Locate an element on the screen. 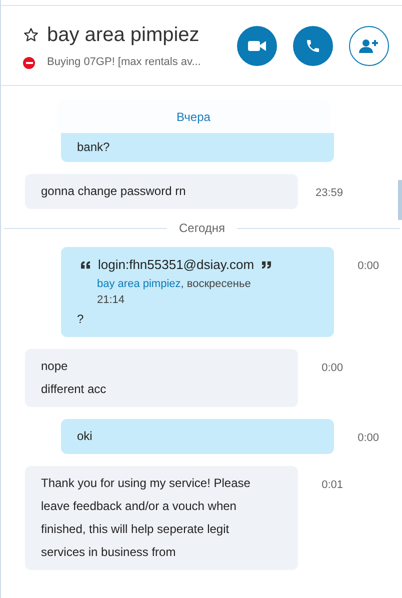 The height and width of the screenshot is (598, 402). quote-time: 21:14 is located at coordinates (110, 300).